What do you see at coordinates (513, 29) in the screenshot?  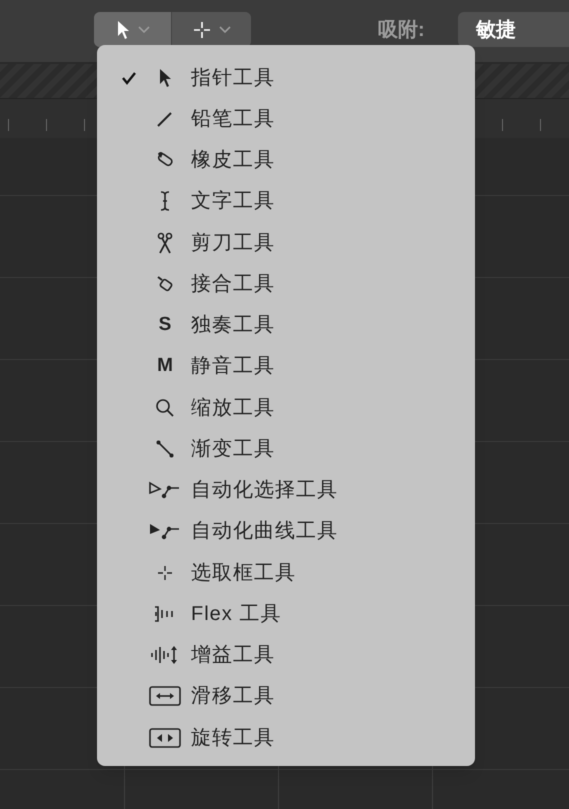 I see `snap-dropdown: 敏捷` at bounding box center [513, 29].